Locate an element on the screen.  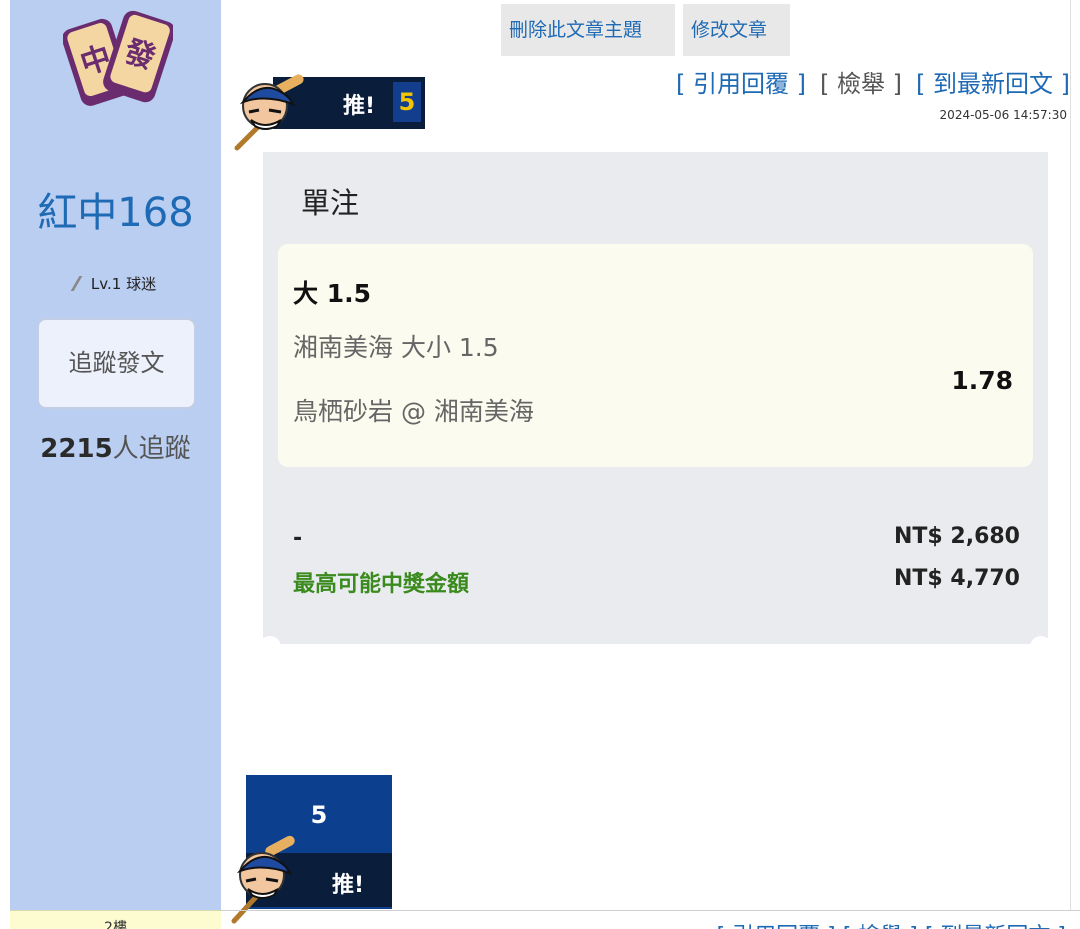
max-win-value: NT$ 4,770 is located at coordinates (957, 578).